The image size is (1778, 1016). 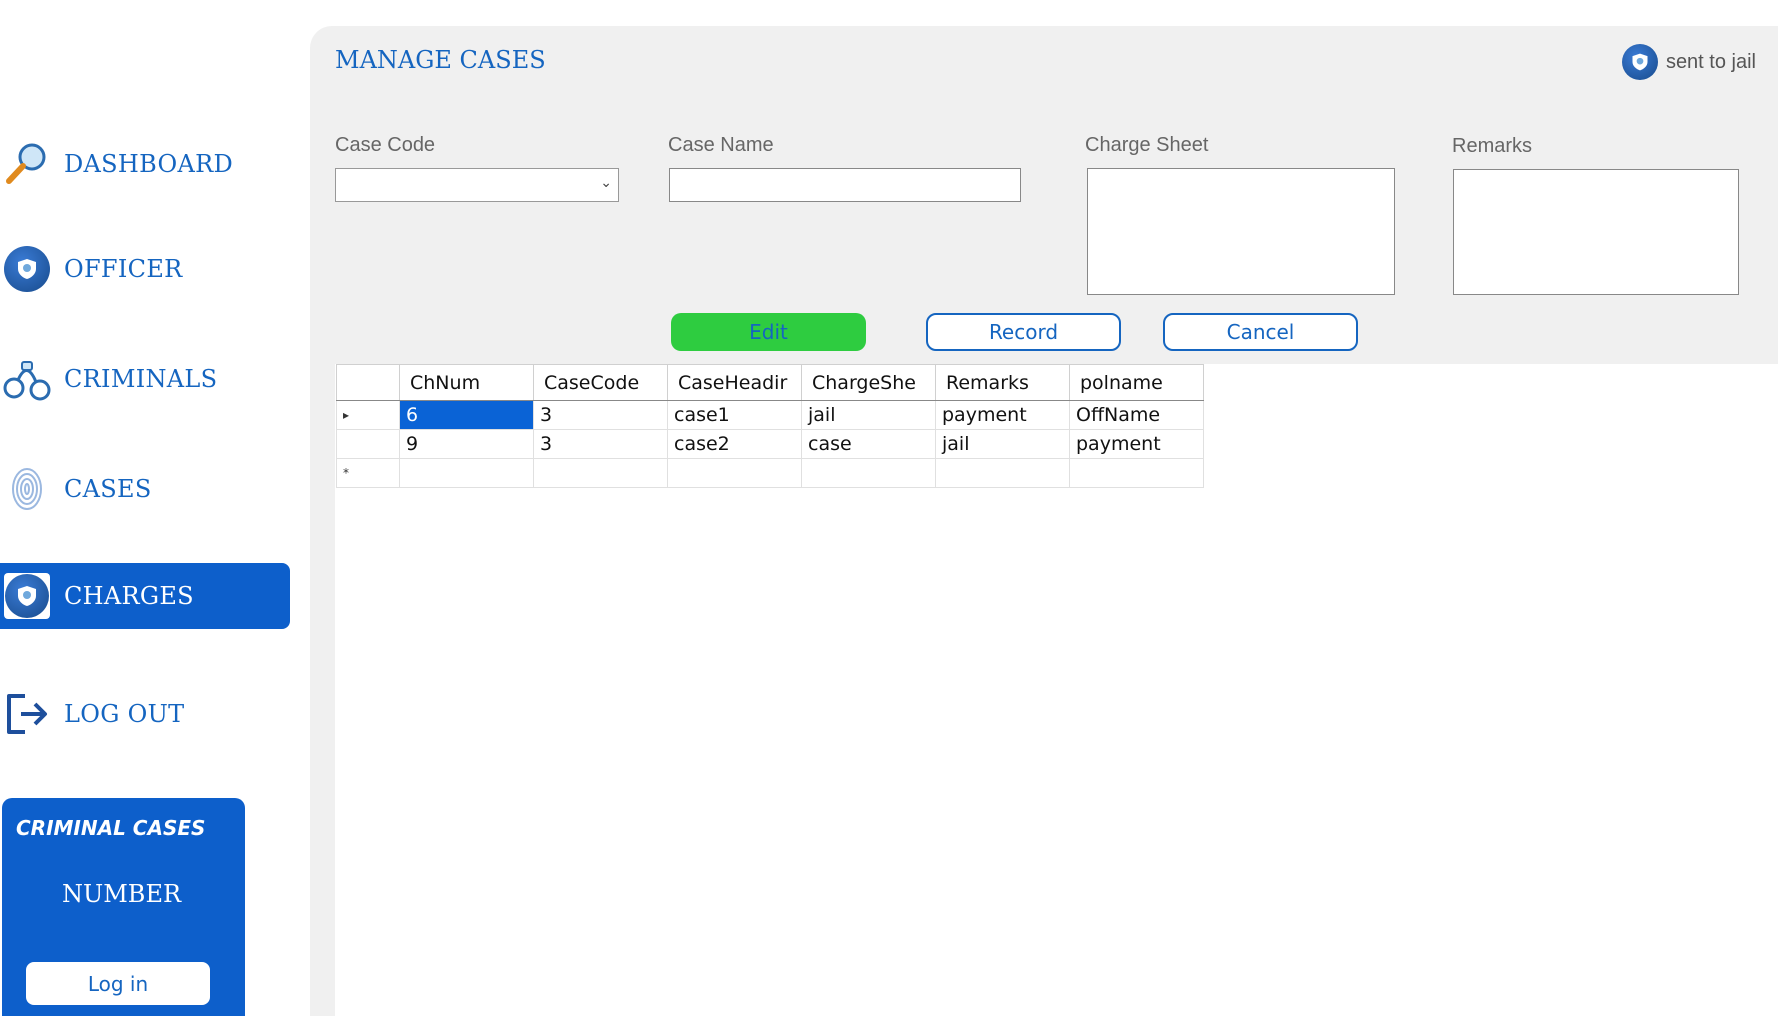 What do you see at coordinates (1260, 332) in the screenshot?
I see `cancel-button: Cancel` at bounding box center [1260, 332].